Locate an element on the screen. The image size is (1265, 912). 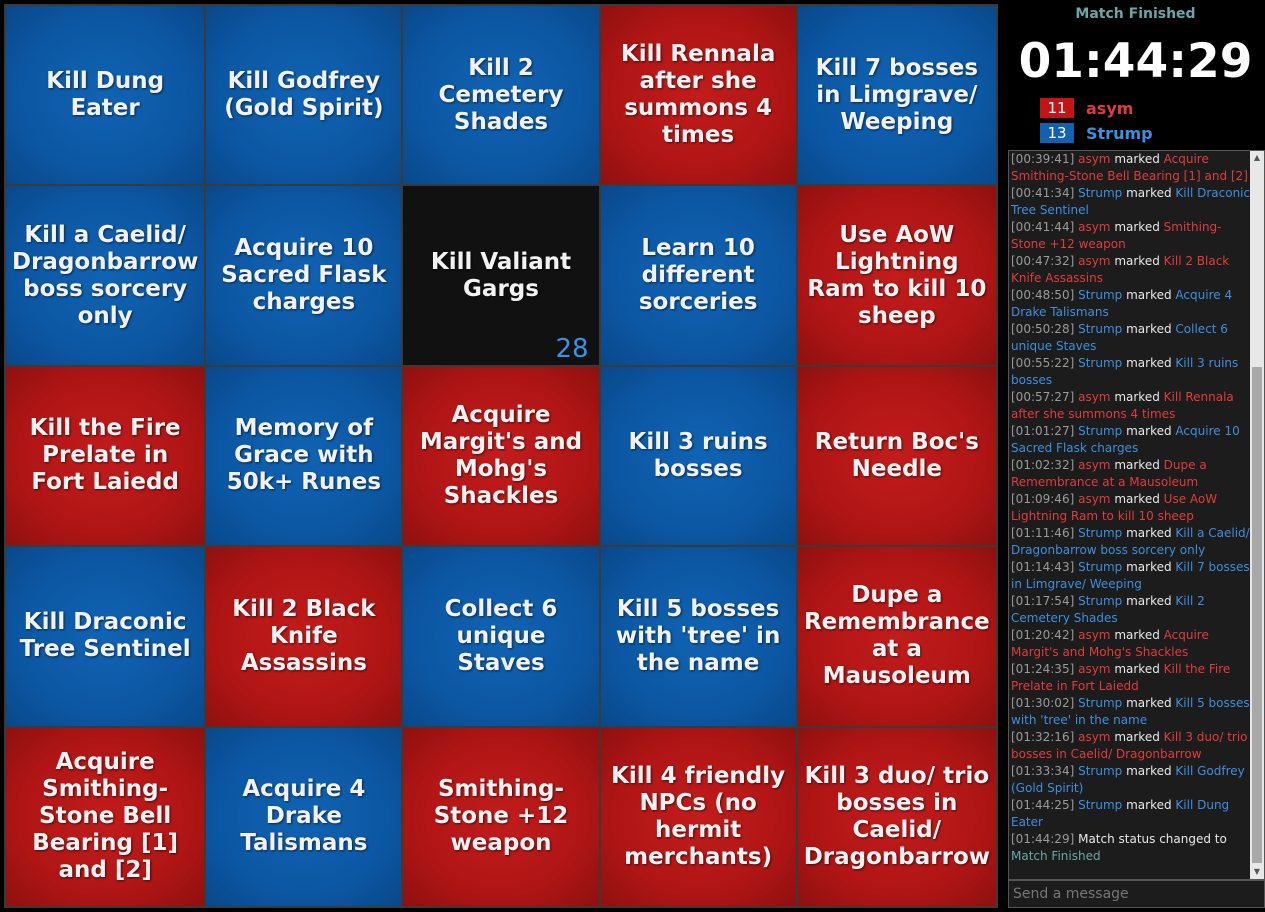
match-timer: 01:44:29 is located at coordinates (1135, 61).